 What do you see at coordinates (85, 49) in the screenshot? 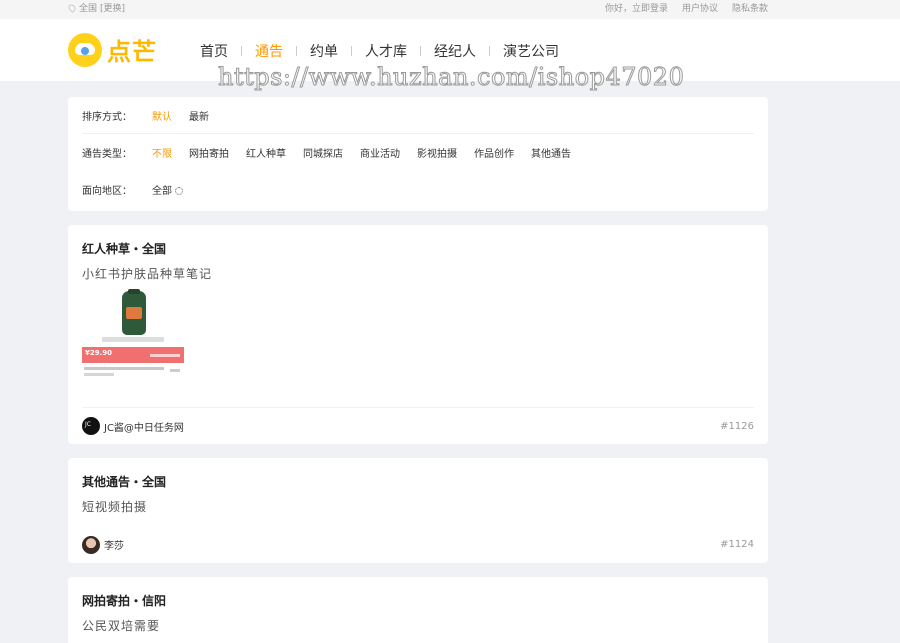
I see `ufo-logo-icon` at bounding box center [85, 49].